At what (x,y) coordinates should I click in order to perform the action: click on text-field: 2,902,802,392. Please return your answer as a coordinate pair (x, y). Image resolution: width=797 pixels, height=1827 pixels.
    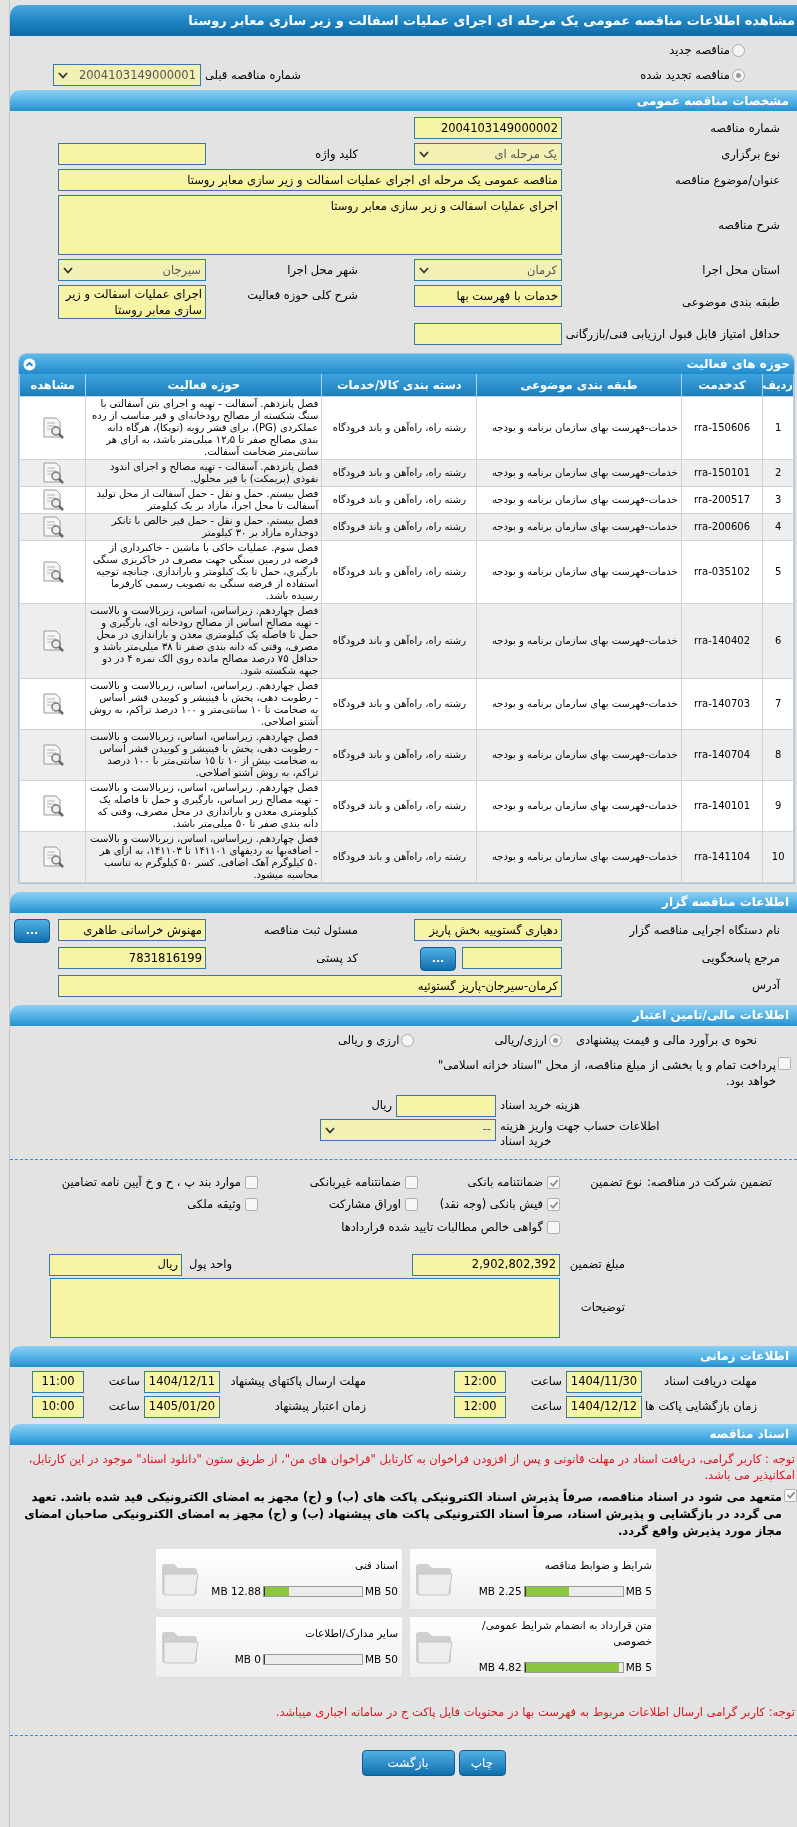
    Looking at the image, I should click on (486, 1264).